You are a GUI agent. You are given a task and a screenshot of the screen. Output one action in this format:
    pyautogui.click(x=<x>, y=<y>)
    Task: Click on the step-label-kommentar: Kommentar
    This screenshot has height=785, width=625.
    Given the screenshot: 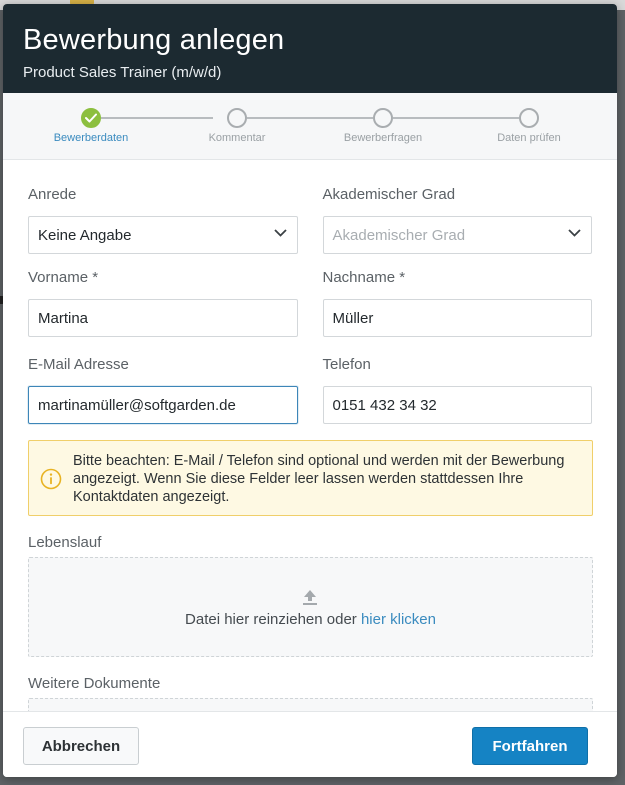 What is the action you would take?
    pyautogui.click(x=237, y=138)
    